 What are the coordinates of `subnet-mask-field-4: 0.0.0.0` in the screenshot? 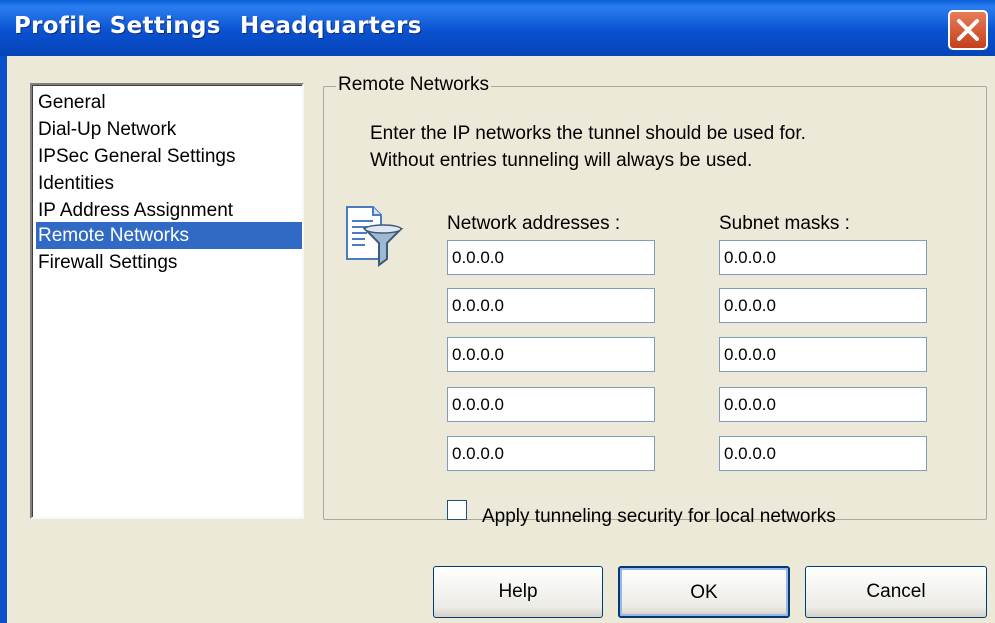 It's located at (823, 404).